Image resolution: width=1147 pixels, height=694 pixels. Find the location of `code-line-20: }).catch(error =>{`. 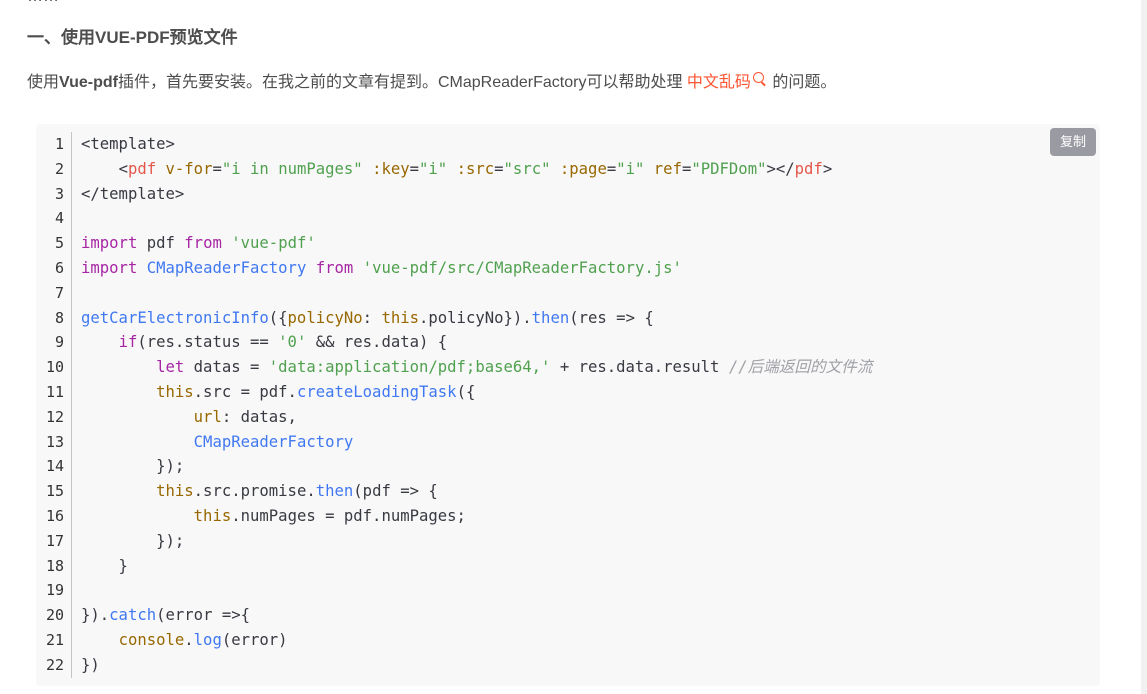

code-line-20: }).catch(error =>{ is located at coordinates (166, 615).